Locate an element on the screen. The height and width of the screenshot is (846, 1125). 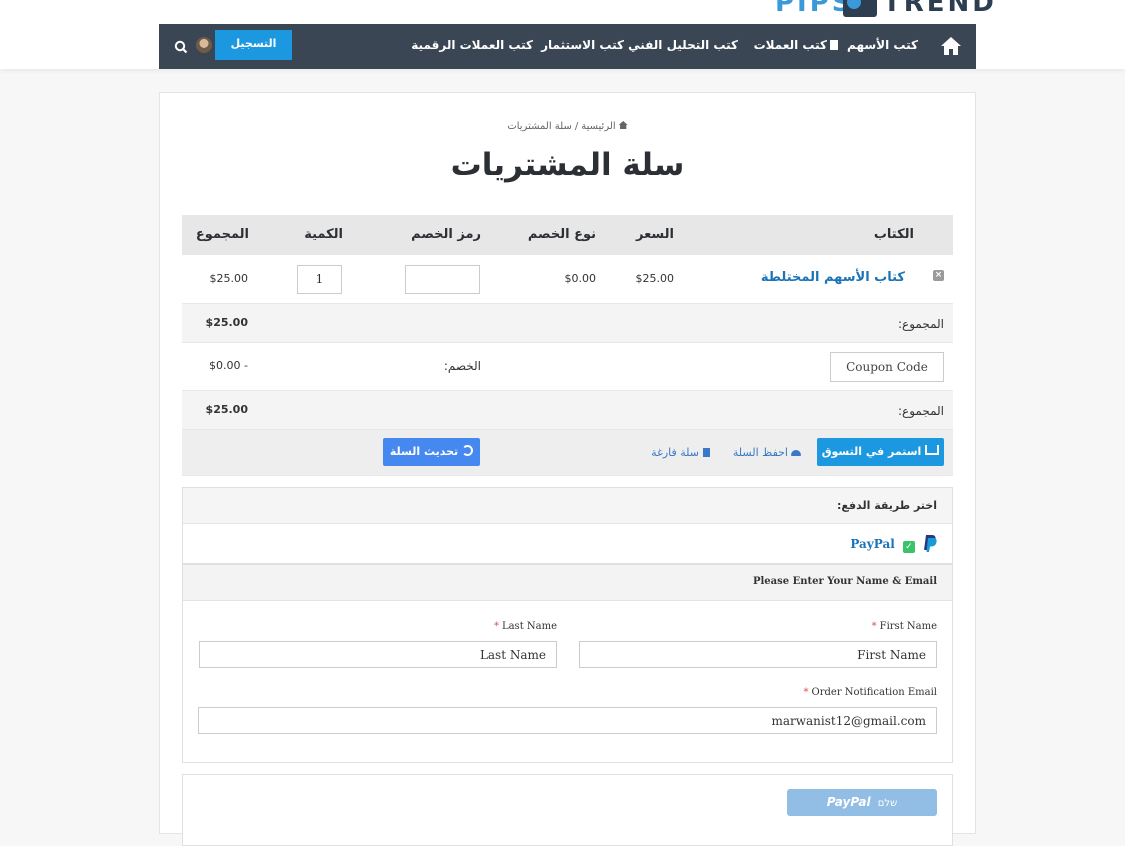
email-label-text: Order Notification Email is located at coordinates (874, 692).